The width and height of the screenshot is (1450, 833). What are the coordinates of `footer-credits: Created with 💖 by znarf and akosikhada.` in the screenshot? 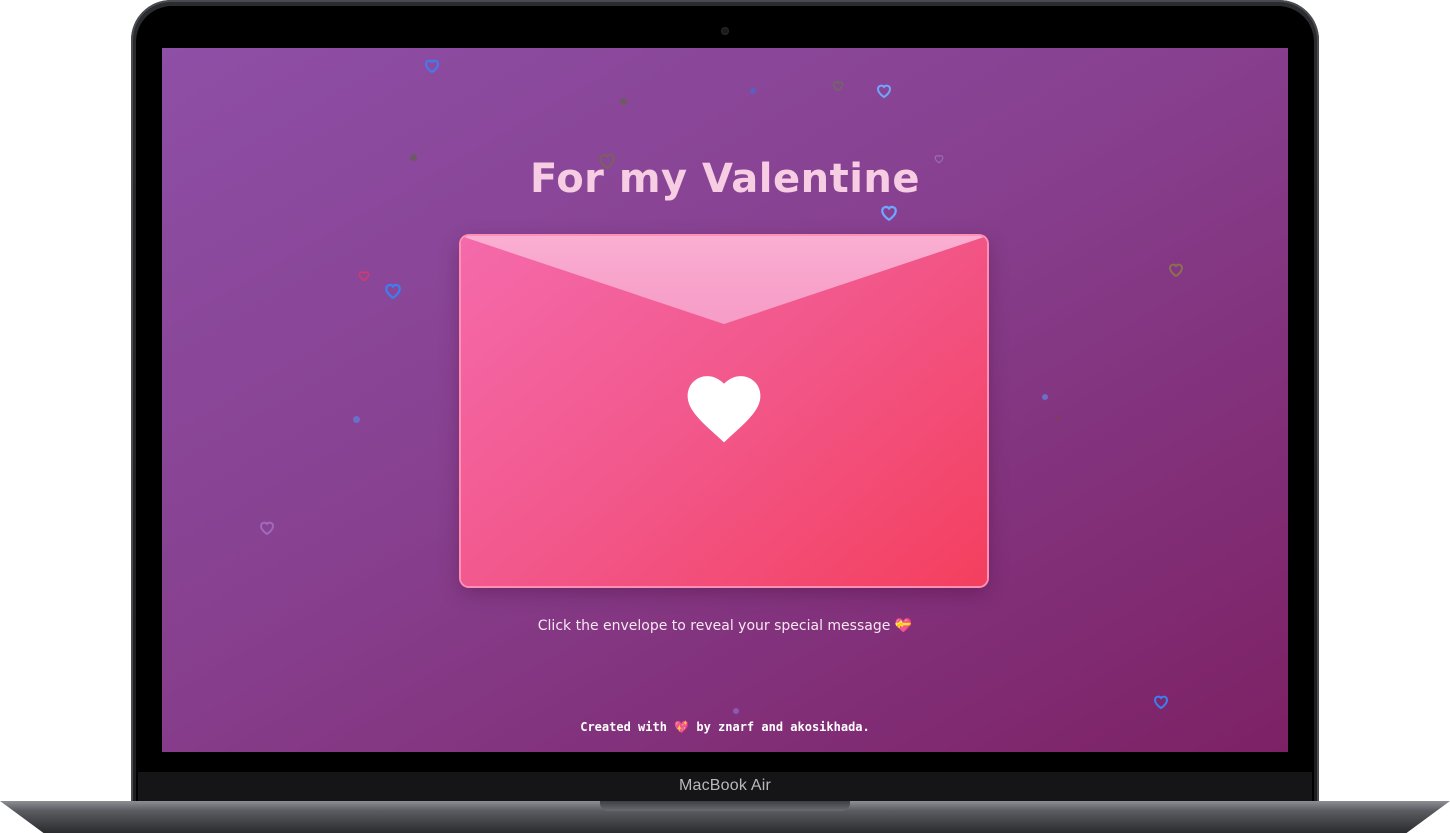 It's located at (725, 727).